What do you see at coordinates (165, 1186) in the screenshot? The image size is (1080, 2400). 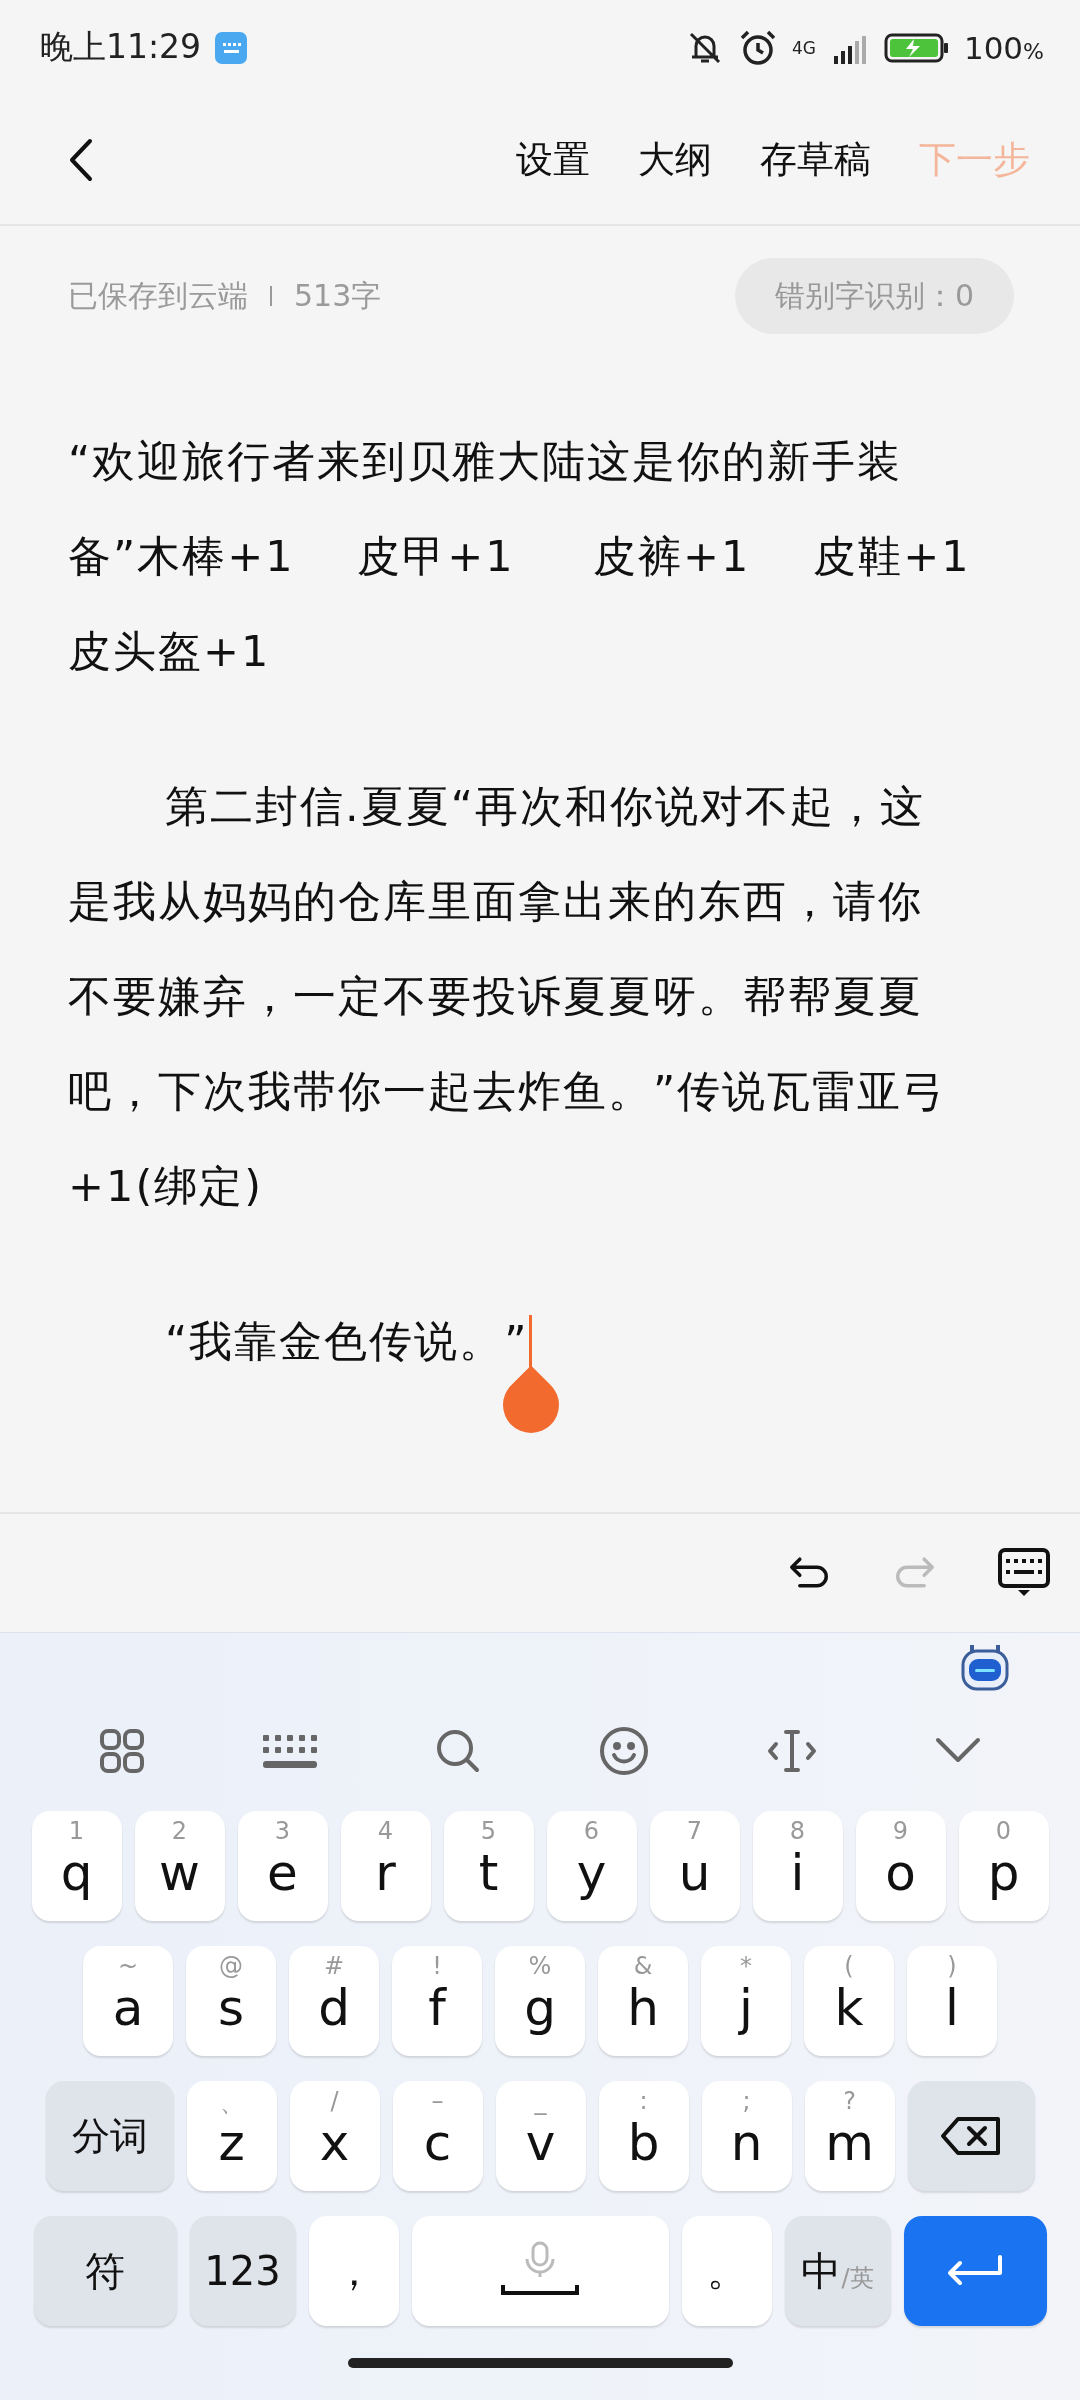 I see `text-line: +1(绑定)` at bounding box center [165, 1186].